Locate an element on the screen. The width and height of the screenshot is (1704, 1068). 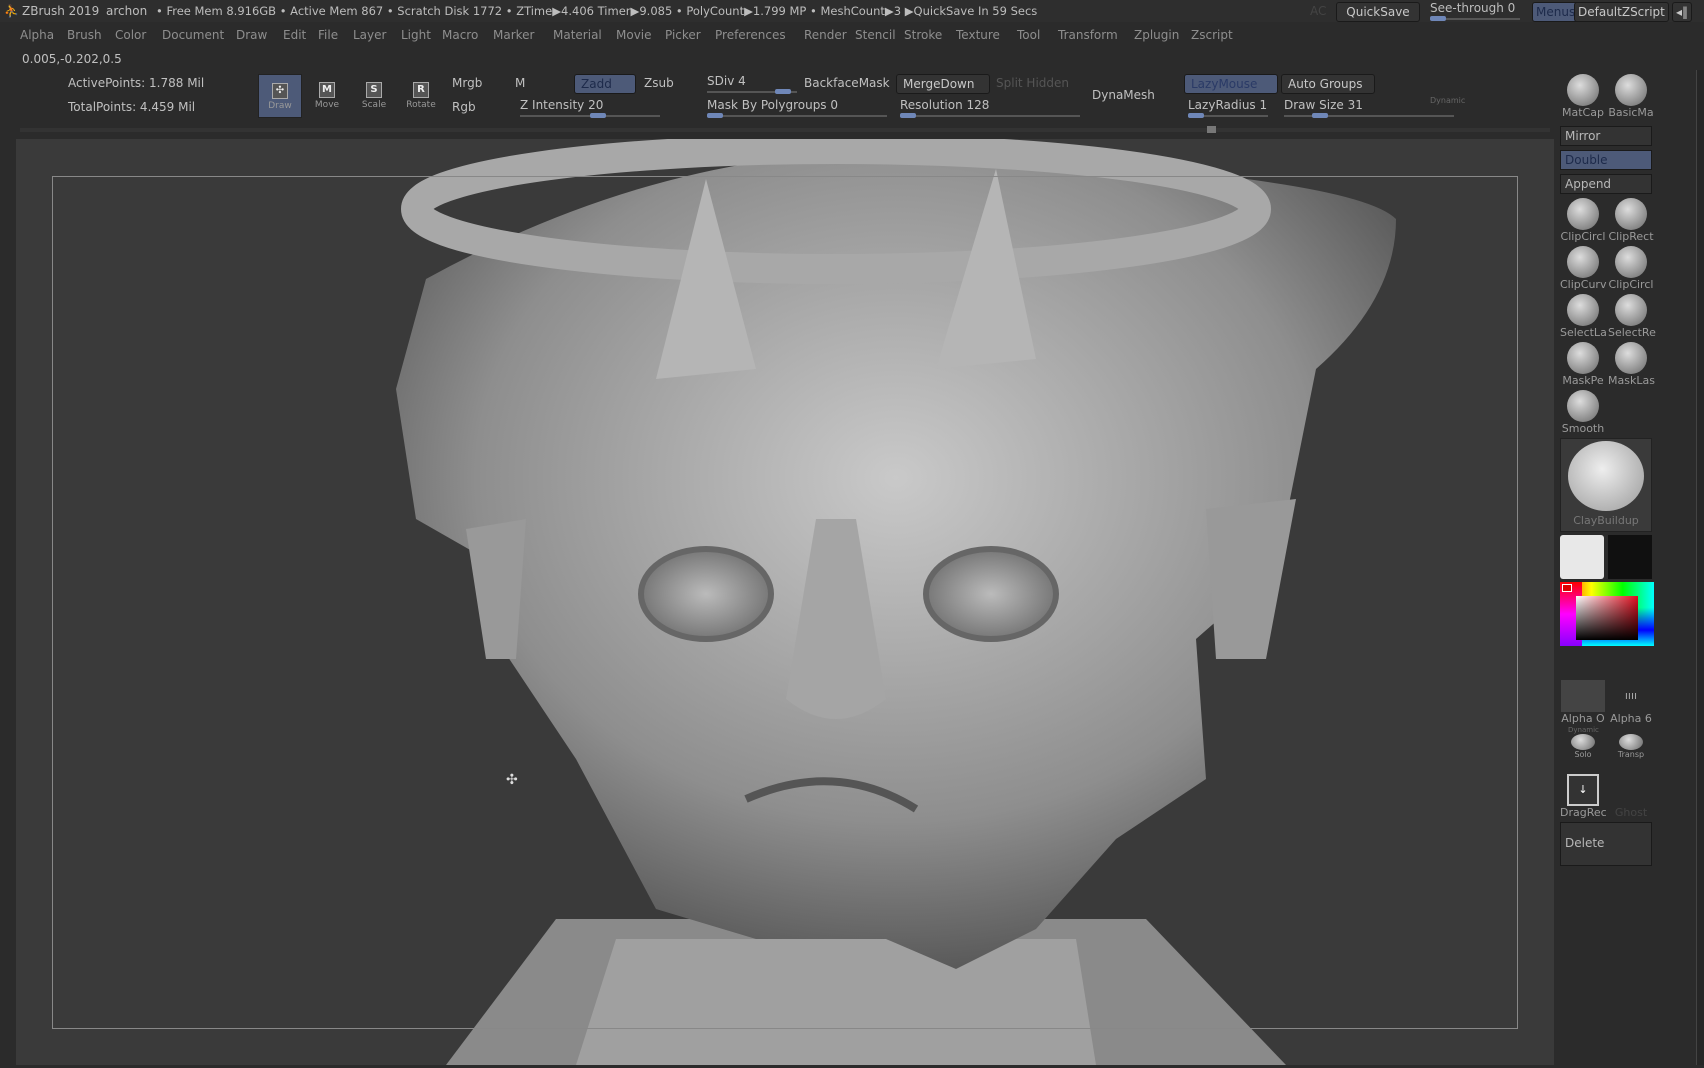
dynamesh-button: DynaMesh is located at coordinates (1123, 95).